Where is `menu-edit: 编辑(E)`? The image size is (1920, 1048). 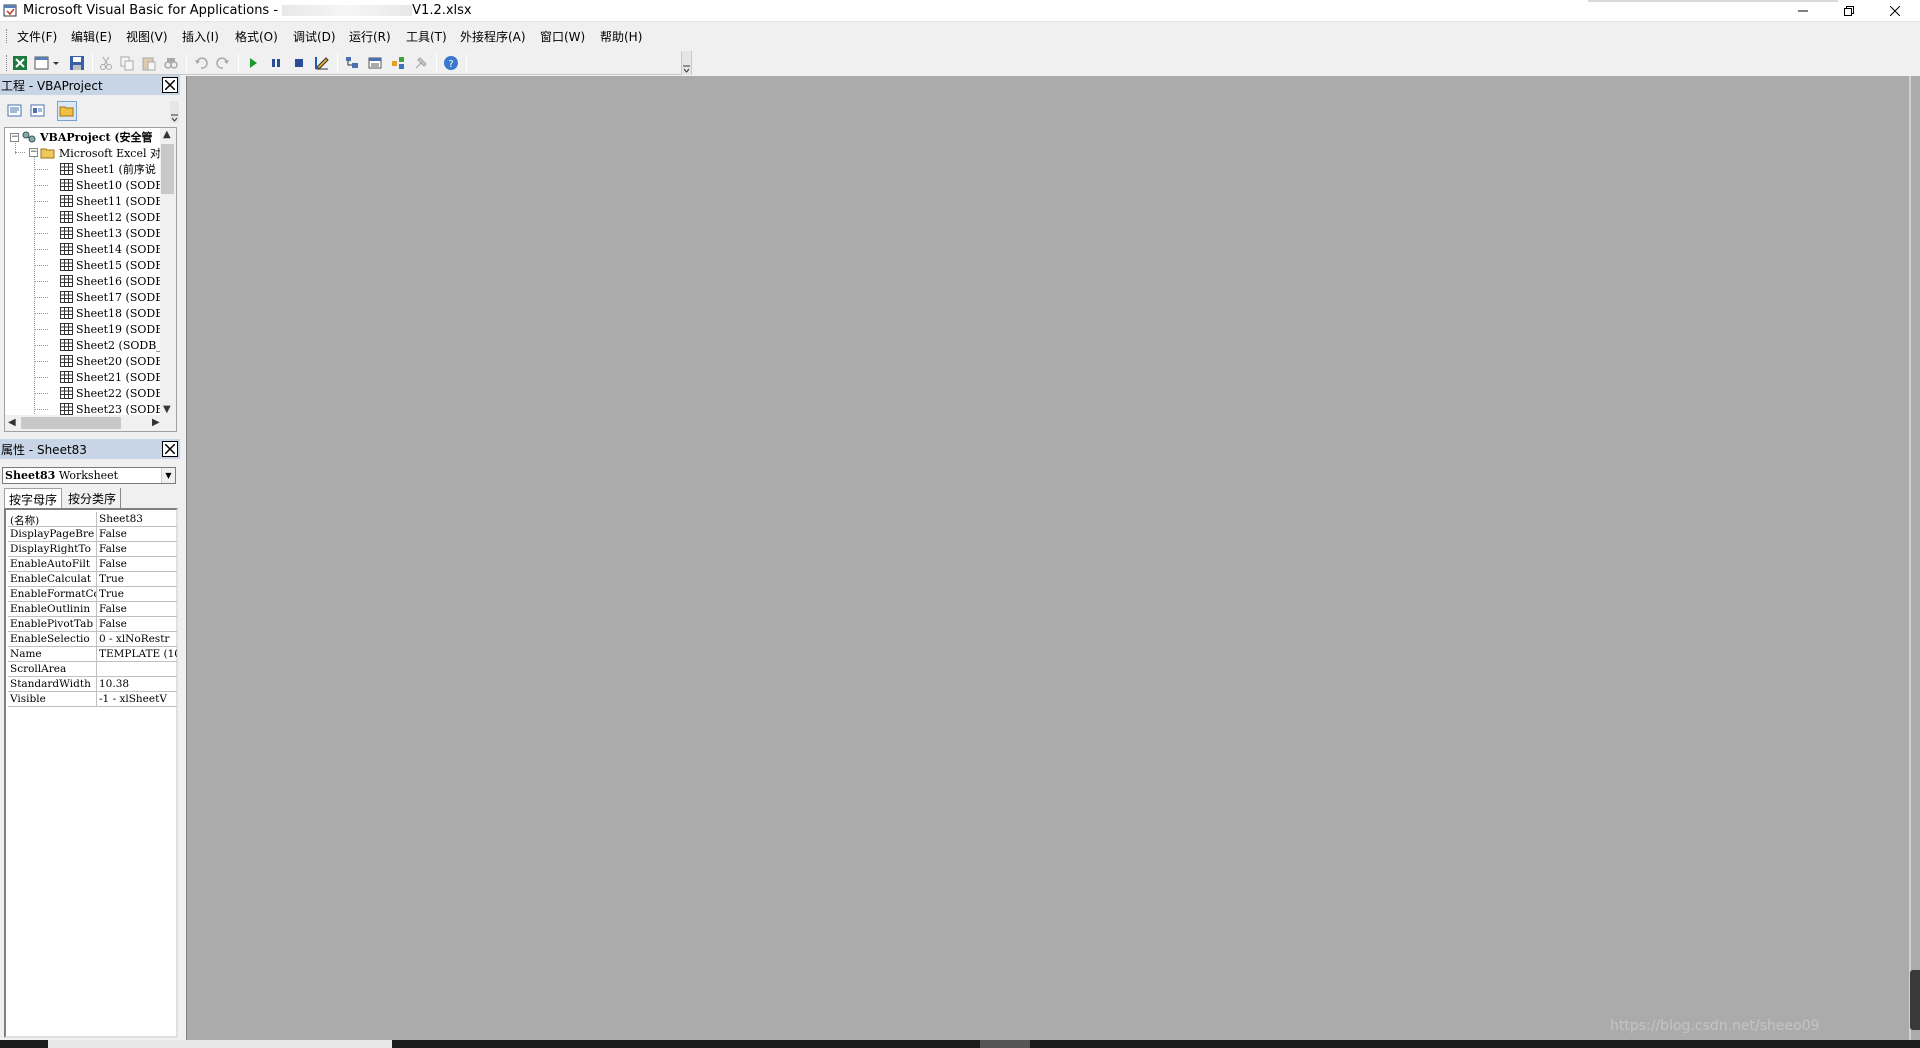
menu-edit: 编辑(E) is located at coordinates (91, 36).